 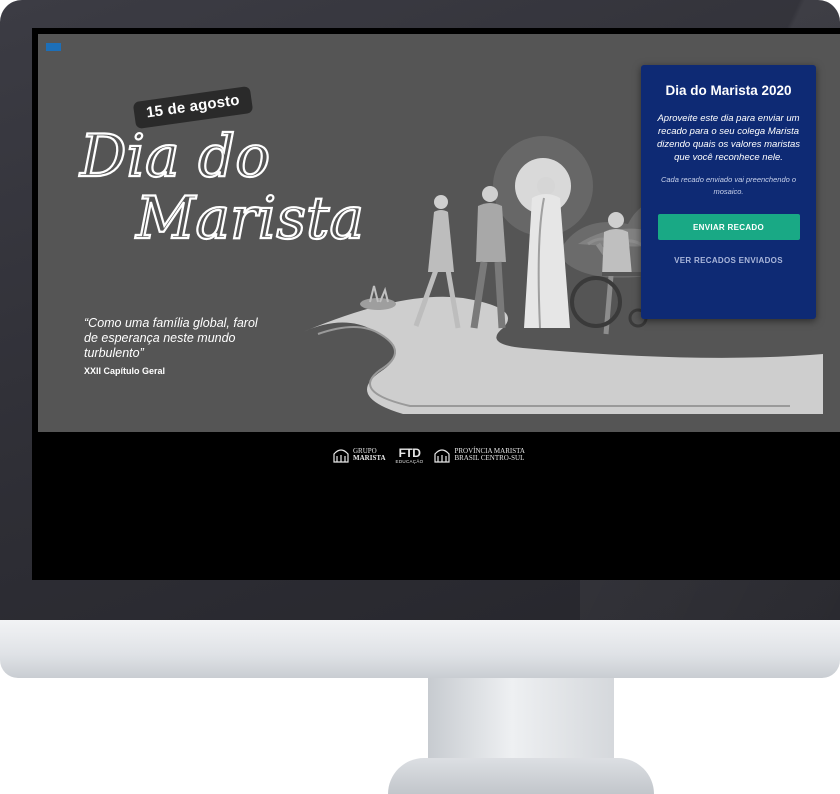 I want to click on logo3-line2: BRASIL CENTRO-SUL, so click(x=489, y=458).